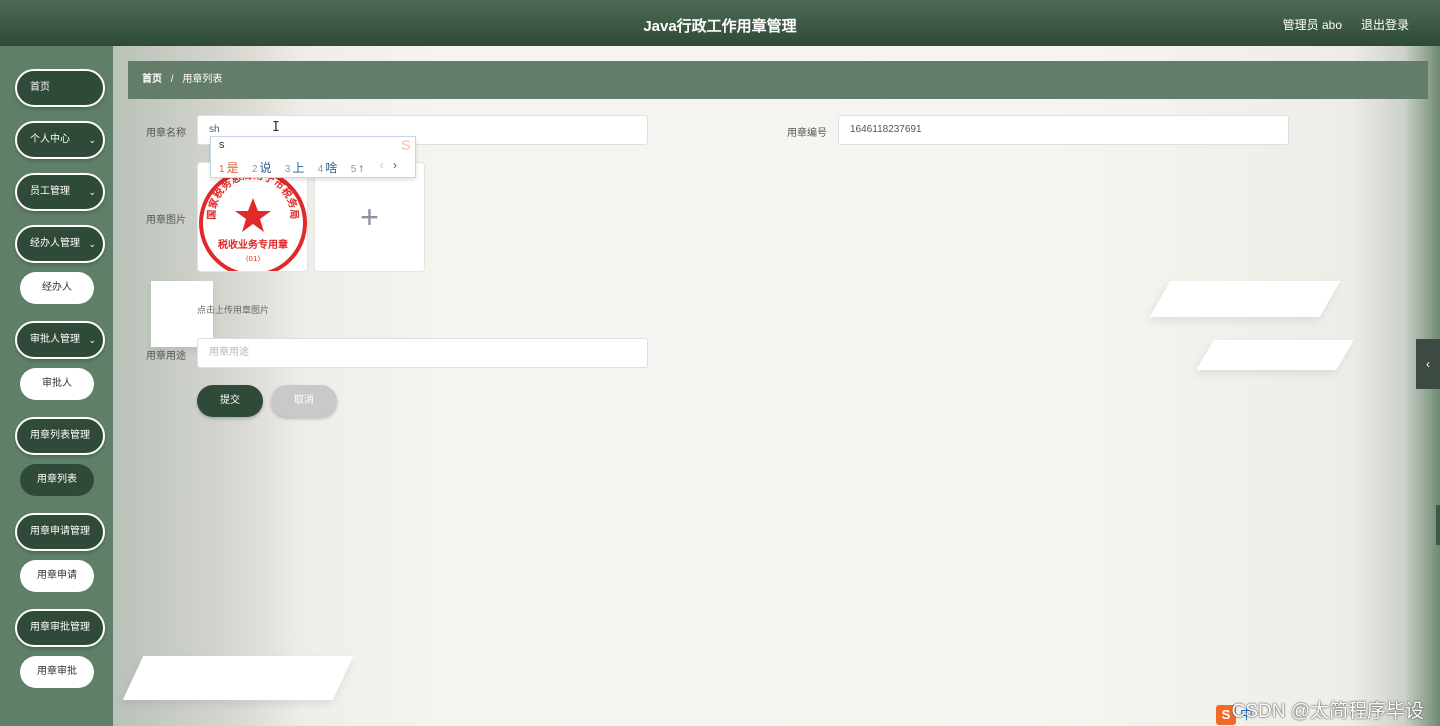 The width and height of the screenshot is (1440, 726). I want to click on seal-image-preview: 国家税务总局南宁市税务局 税收业务专用章 (01), so click(252, 217).